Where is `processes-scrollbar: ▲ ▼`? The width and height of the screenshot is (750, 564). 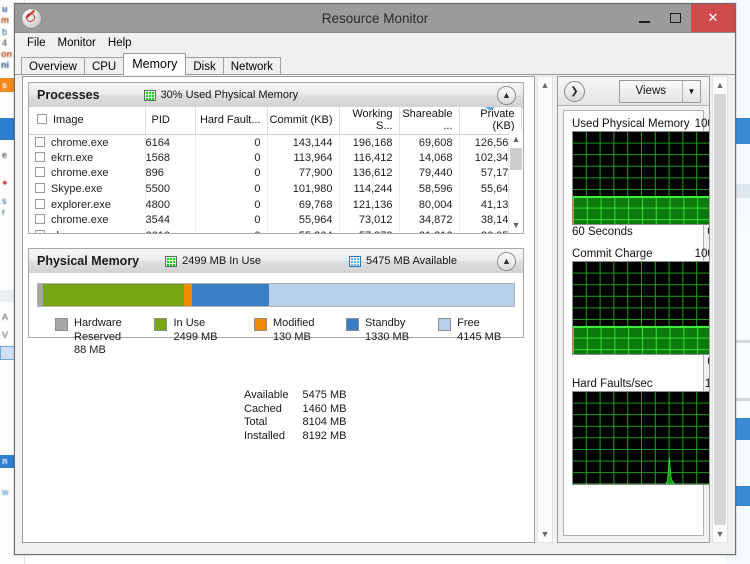 processes-scrollbar: ▲ ▼ is located at coordinates (515, 182).